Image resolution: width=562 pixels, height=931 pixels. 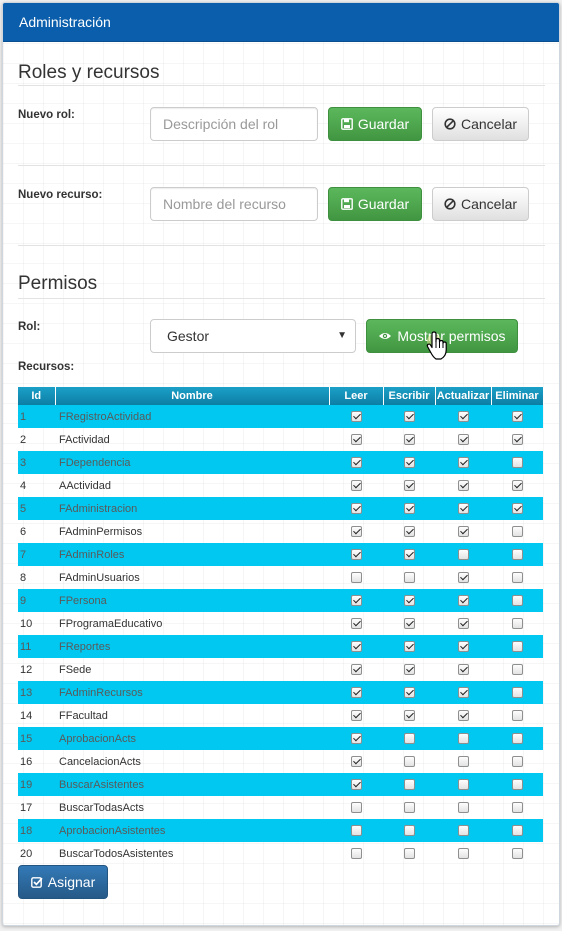 What do you see at coordinates (36, 554) in the screenshot?
I see `row-id: 7` at bounding box center [36, 554].